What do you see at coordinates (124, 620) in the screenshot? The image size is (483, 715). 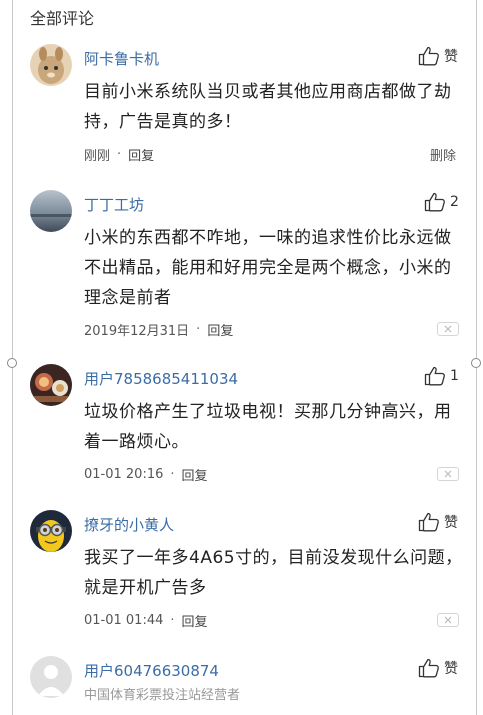 I see `comment-time: 01-01 01:44` at bounding box center [124, 620].